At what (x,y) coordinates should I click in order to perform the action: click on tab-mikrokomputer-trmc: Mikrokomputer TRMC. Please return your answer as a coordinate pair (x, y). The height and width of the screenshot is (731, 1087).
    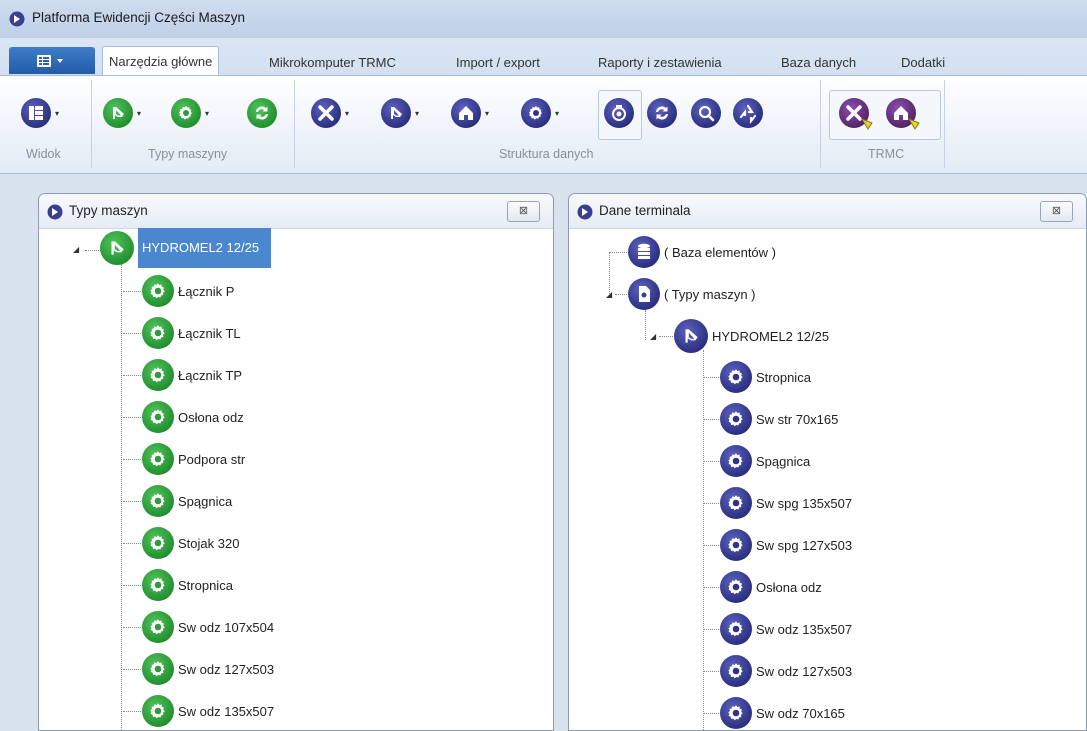
    Looking at the image, I should click on (332, 63).